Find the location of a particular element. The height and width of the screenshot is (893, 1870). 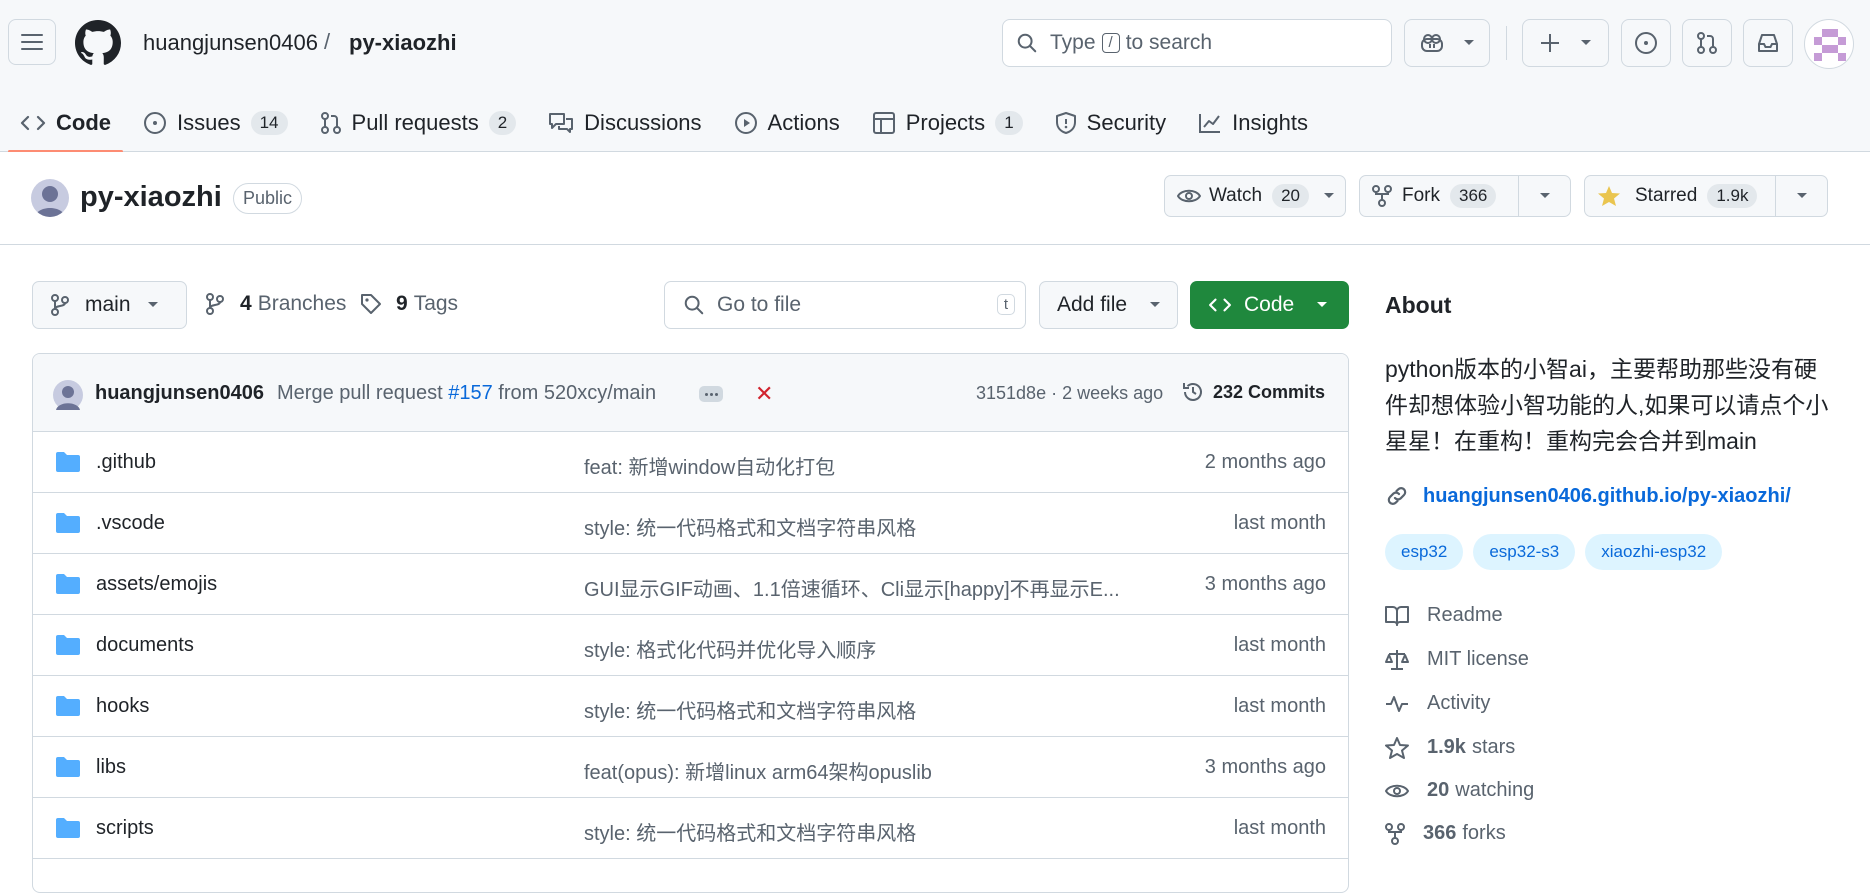

tab-projects: Projects 1 is located at coordinates (947, 123).